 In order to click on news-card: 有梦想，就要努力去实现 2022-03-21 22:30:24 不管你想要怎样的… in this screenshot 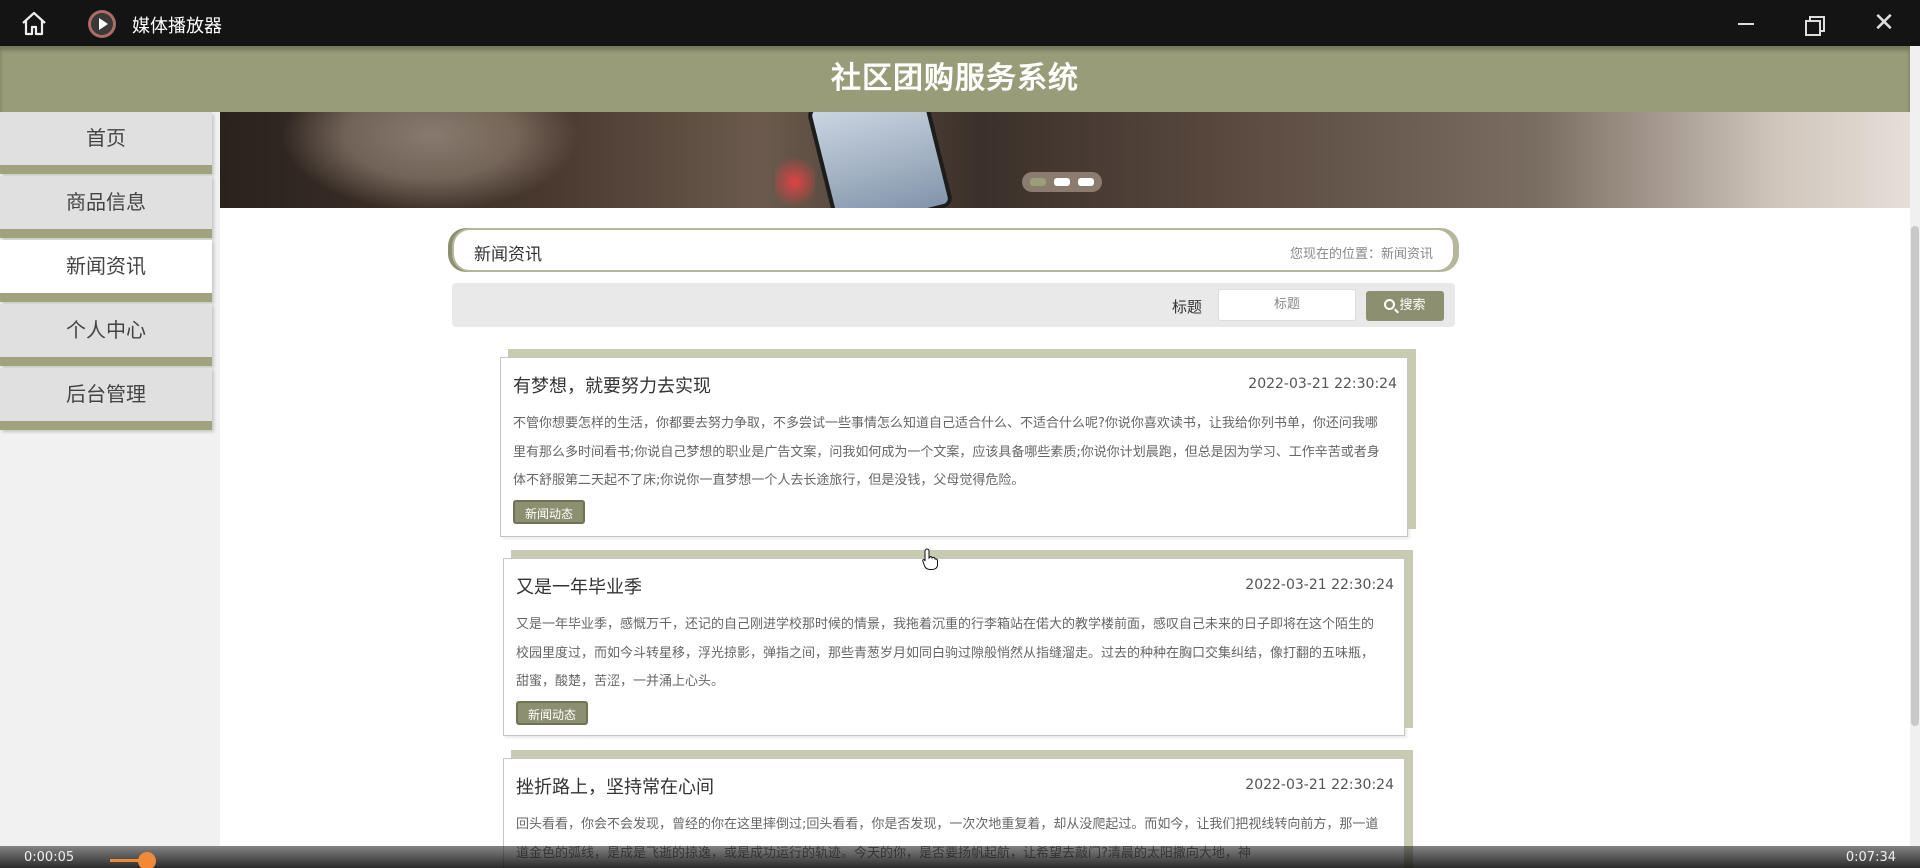, I will do `click(954, 447)`.